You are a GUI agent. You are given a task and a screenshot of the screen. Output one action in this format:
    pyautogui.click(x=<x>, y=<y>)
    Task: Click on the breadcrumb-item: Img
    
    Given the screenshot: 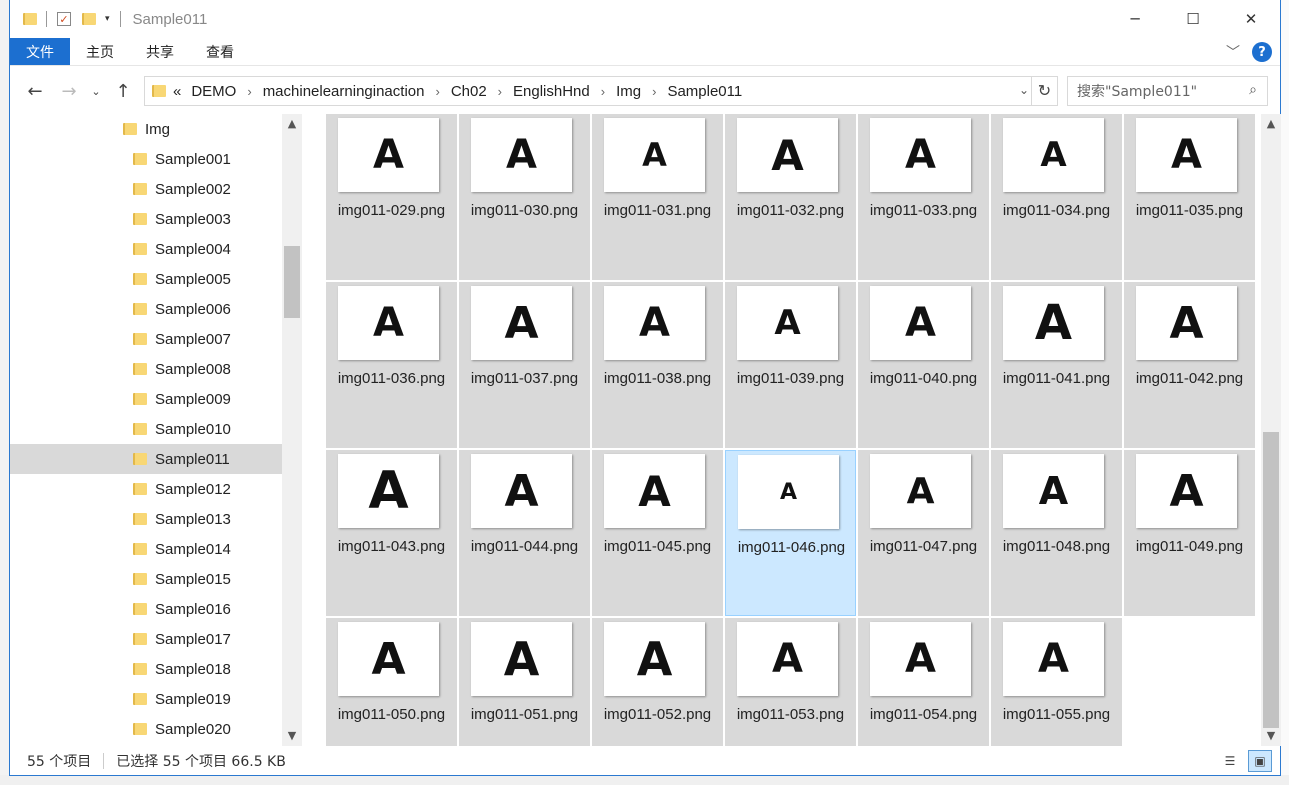 What is the action you would take?
    pyautogui.click(x=628, y=91)
    